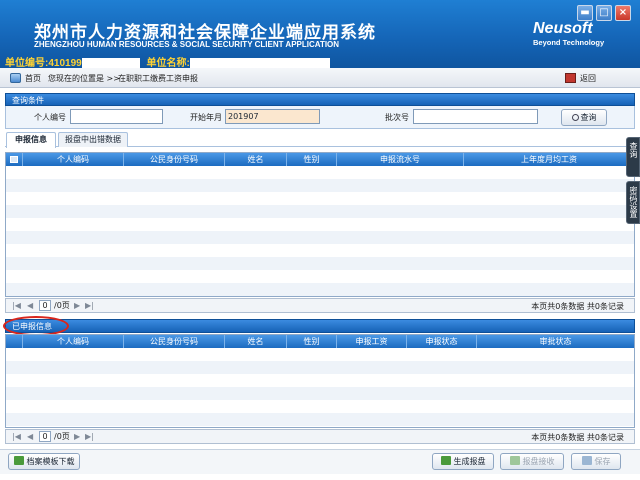 The image size is (640, 480). I want to click on query-section-header: 查询条件, so click(320, 99).